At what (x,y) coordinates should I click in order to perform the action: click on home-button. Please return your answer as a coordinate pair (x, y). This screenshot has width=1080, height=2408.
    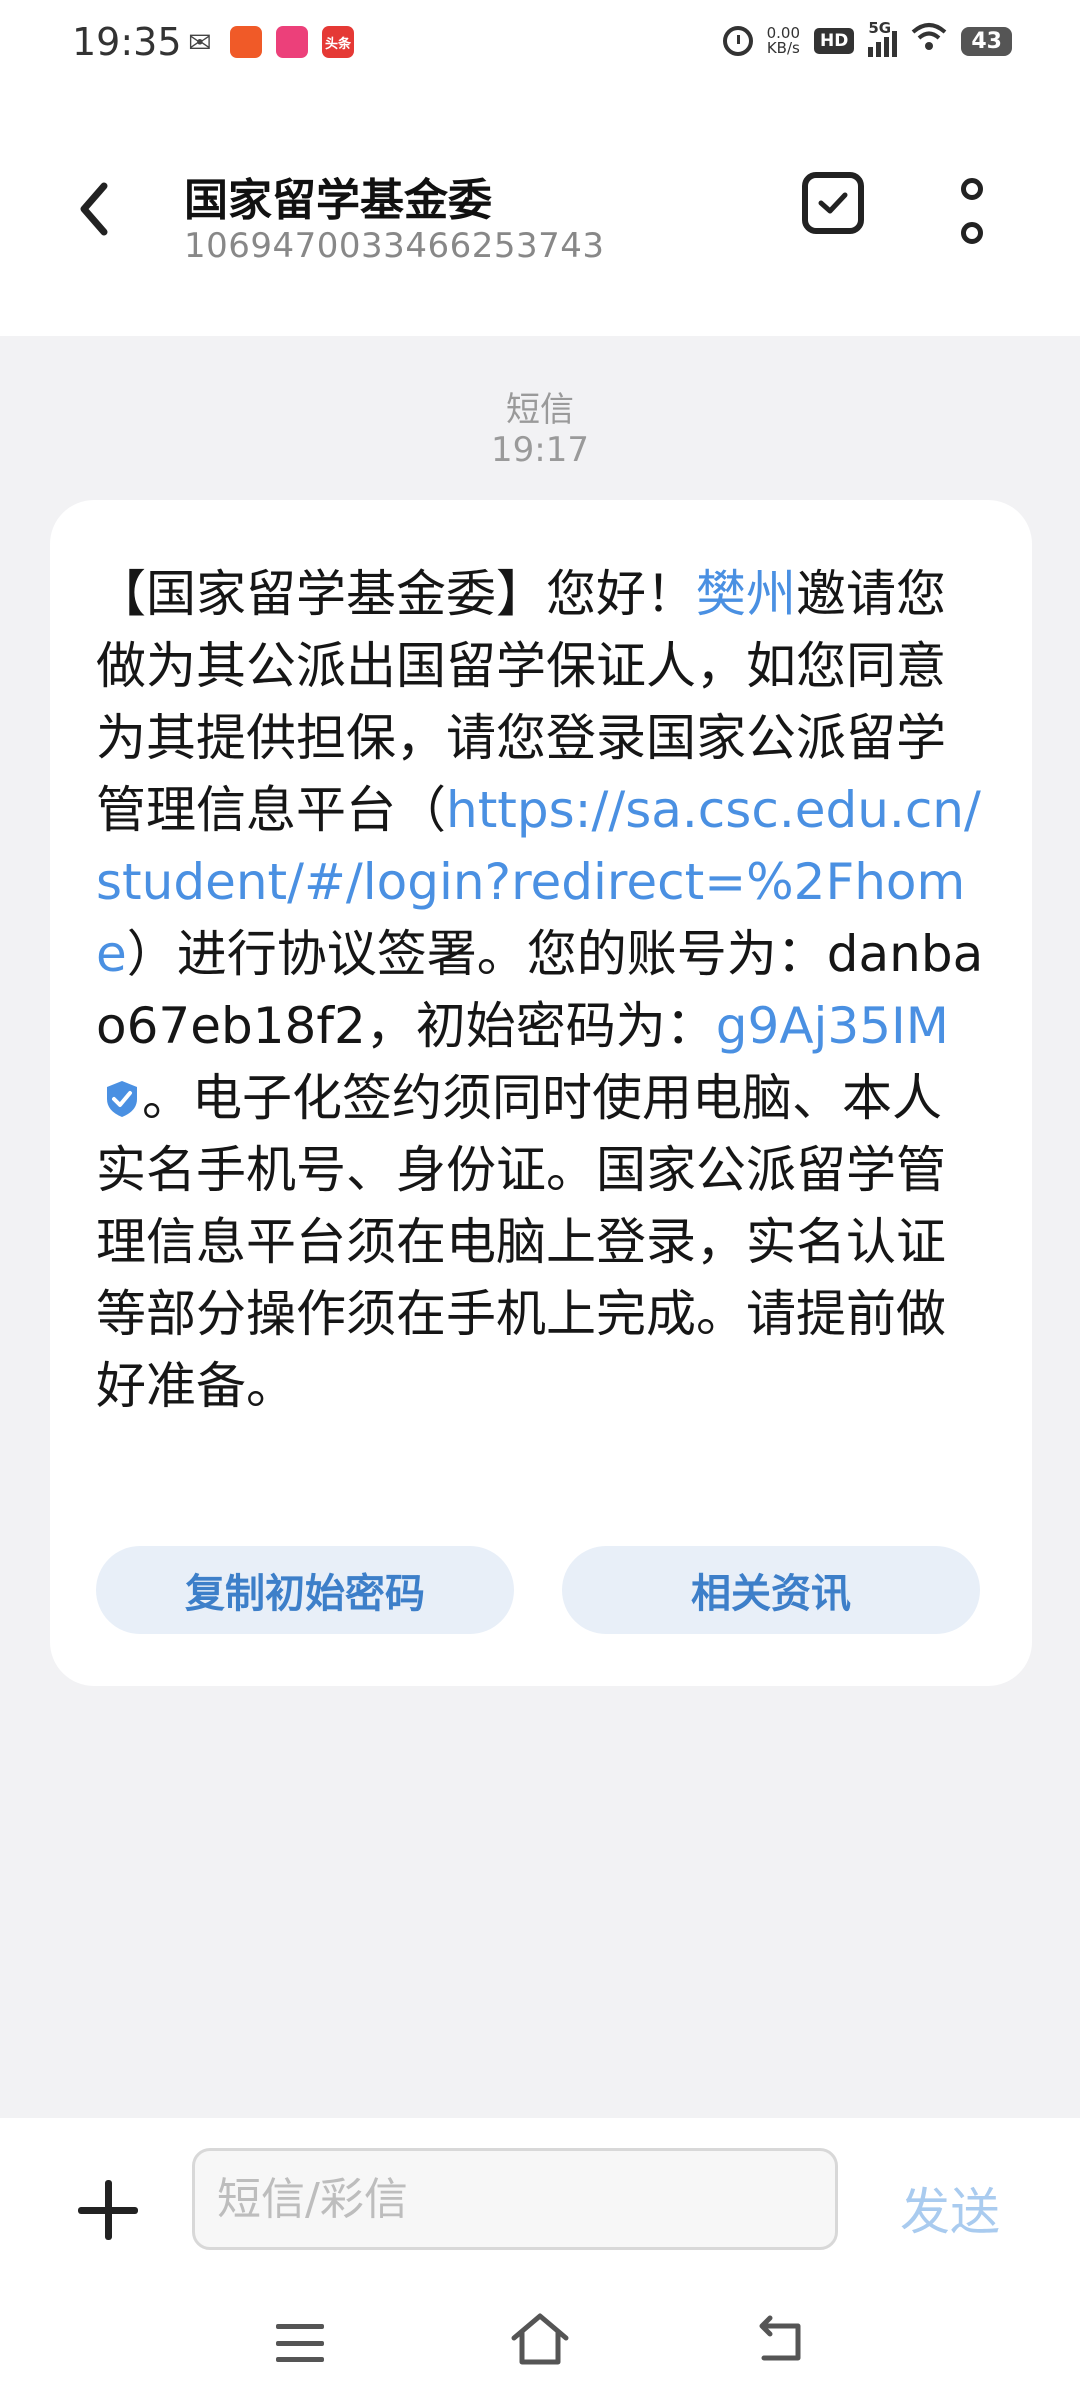
    Looking at the image, I should click on (540, 2340).